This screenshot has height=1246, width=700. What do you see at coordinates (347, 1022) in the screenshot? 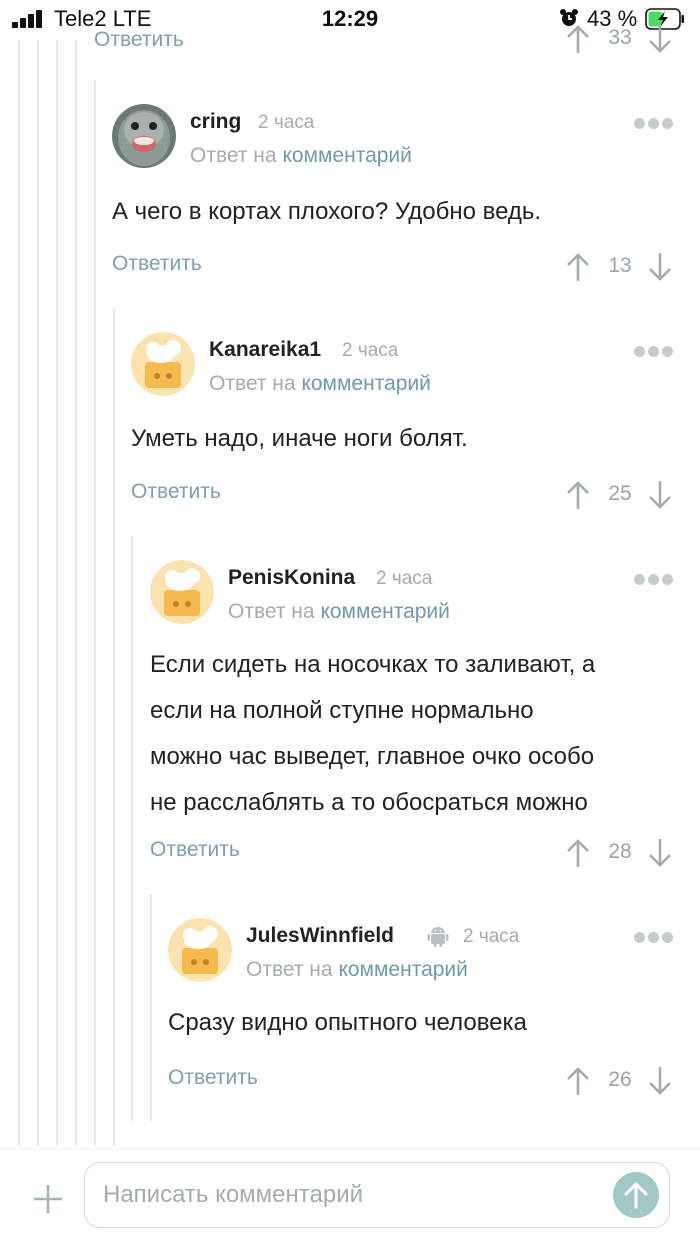
I see `comment-text: Сразу видно опытного человека` at bounding box center [347, 1022].